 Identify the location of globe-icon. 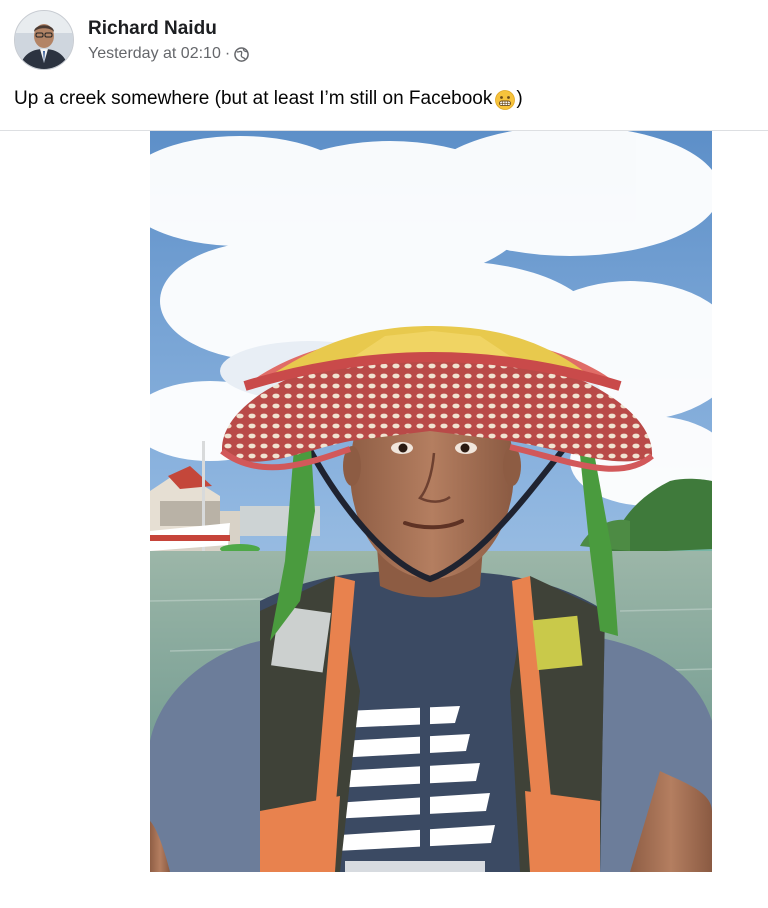
(241, 54).